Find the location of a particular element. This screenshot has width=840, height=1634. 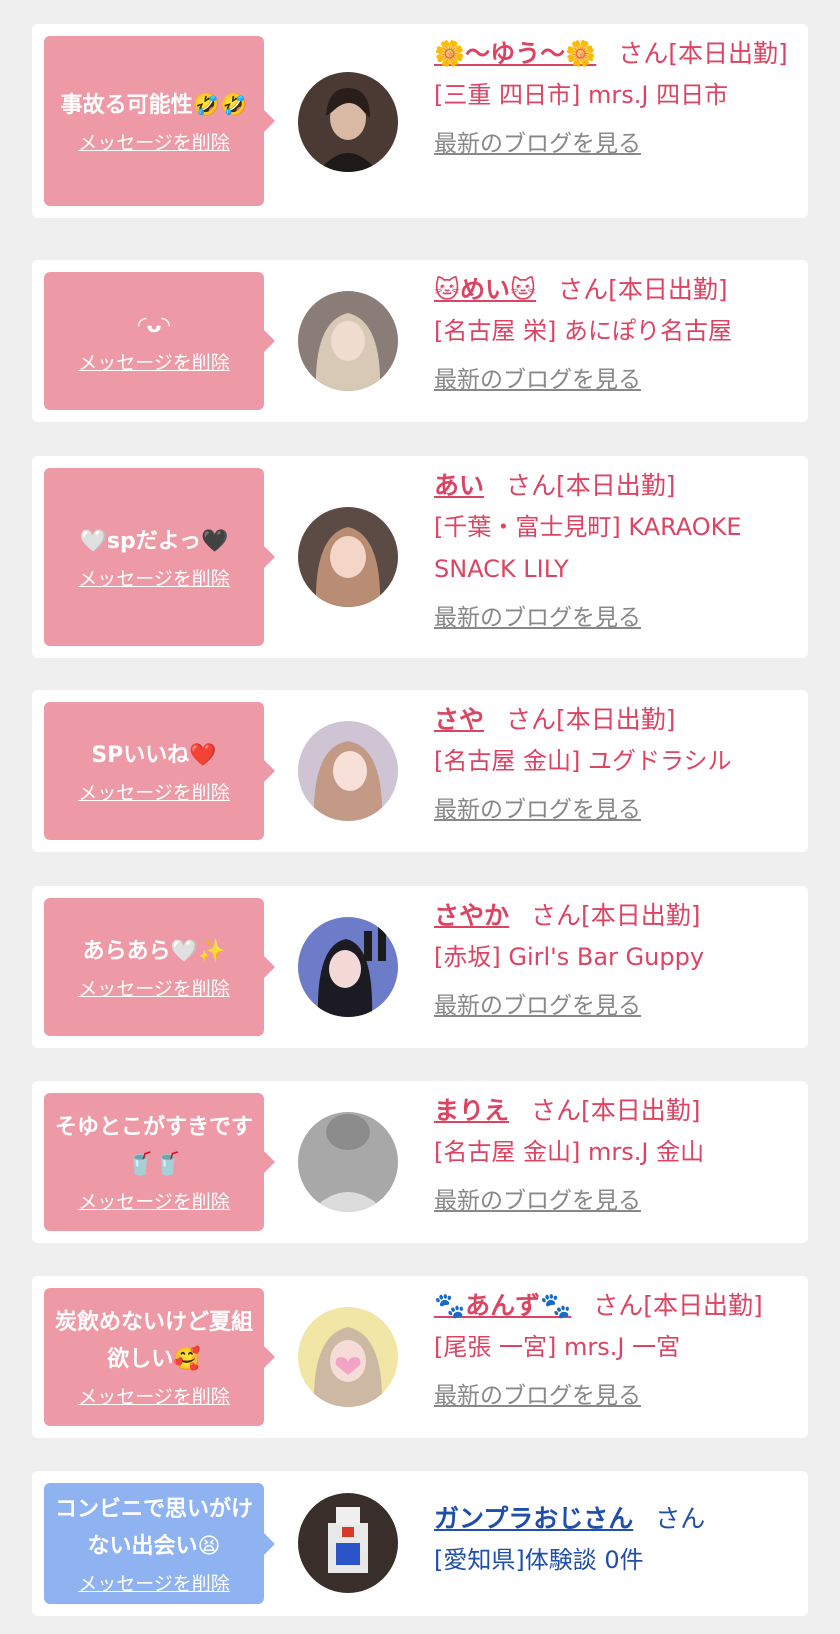

message-bubble: 炭飲めないけど夏組欲しい🥰 メッセージを削除 is located at coordinates (159, 1357).